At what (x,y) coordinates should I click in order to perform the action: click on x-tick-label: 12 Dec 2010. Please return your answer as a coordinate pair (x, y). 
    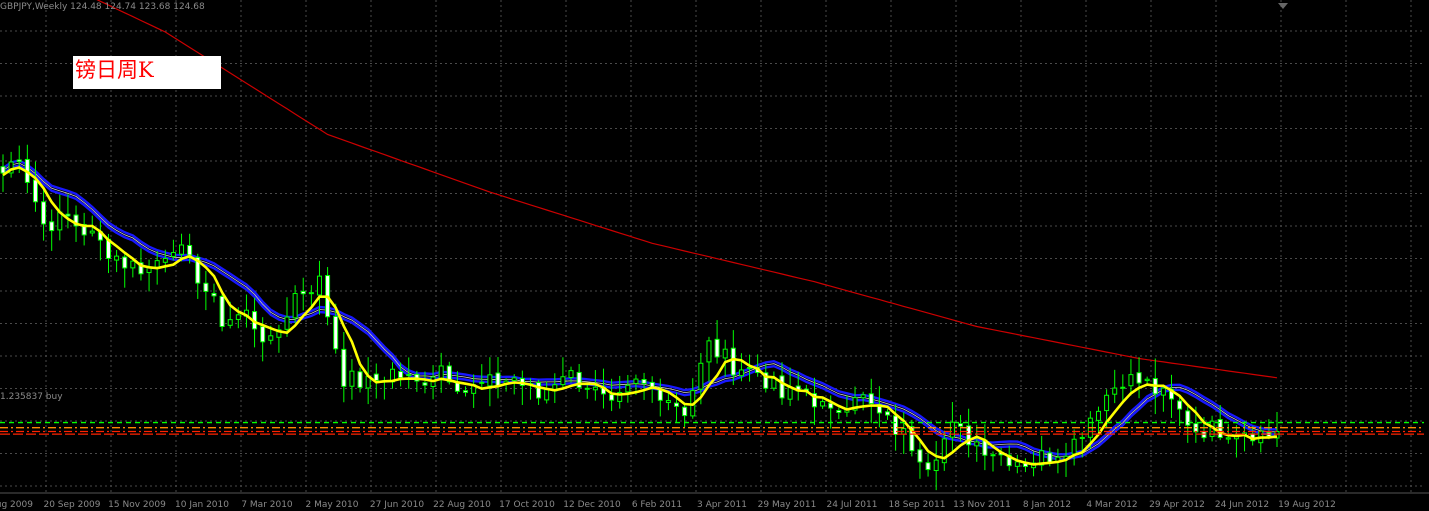
    Looking at the image, I should click on (592, 505).